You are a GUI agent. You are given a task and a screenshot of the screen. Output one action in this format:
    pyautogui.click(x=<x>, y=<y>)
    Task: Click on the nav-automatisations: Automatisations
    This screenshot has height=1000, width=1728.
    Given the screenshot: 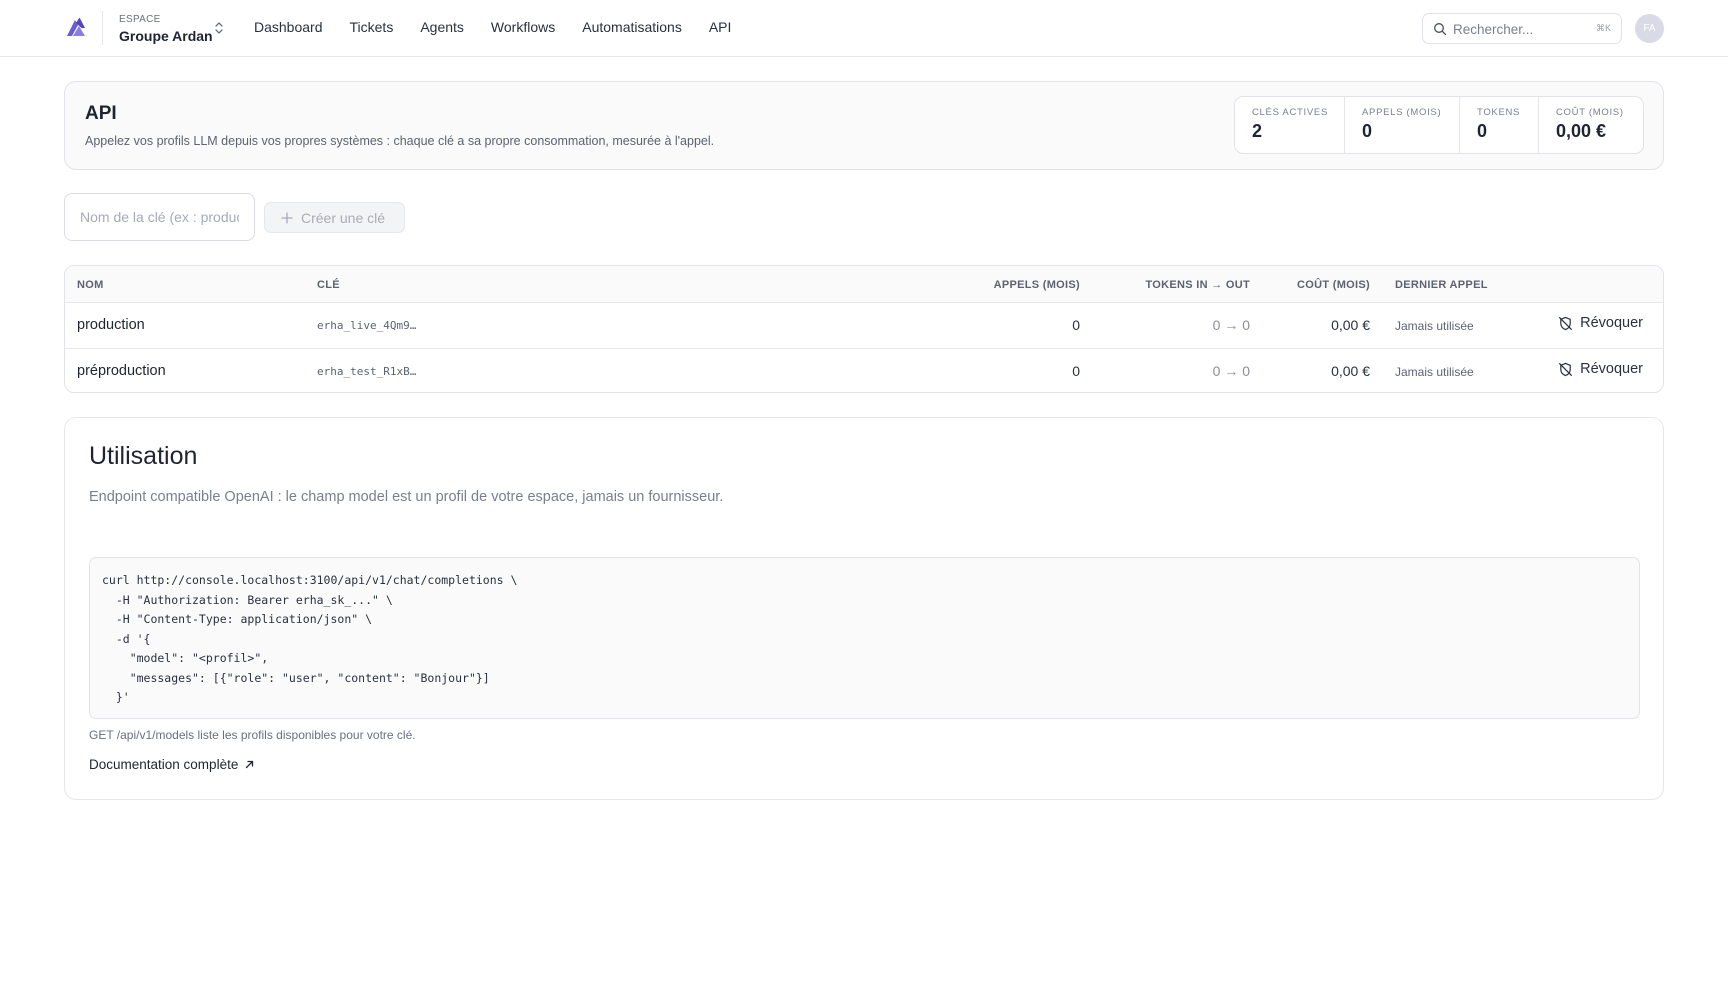 What is the action you would take?
    pyautogui.click(x=632, y=27)
    